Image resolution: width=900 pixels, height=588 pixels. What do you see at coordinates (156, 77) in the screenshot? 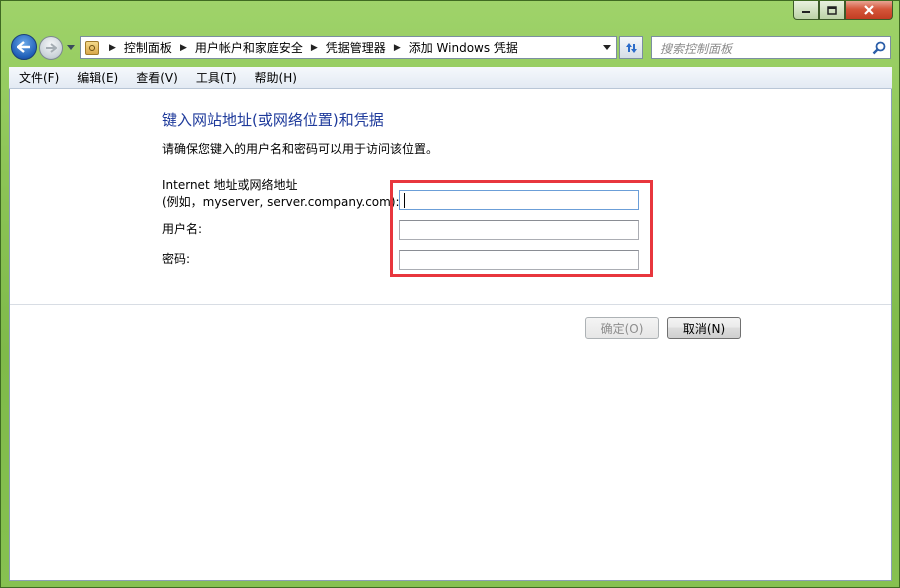
I see `menu-view: 查看(V)` at bounding box center [156, 77].